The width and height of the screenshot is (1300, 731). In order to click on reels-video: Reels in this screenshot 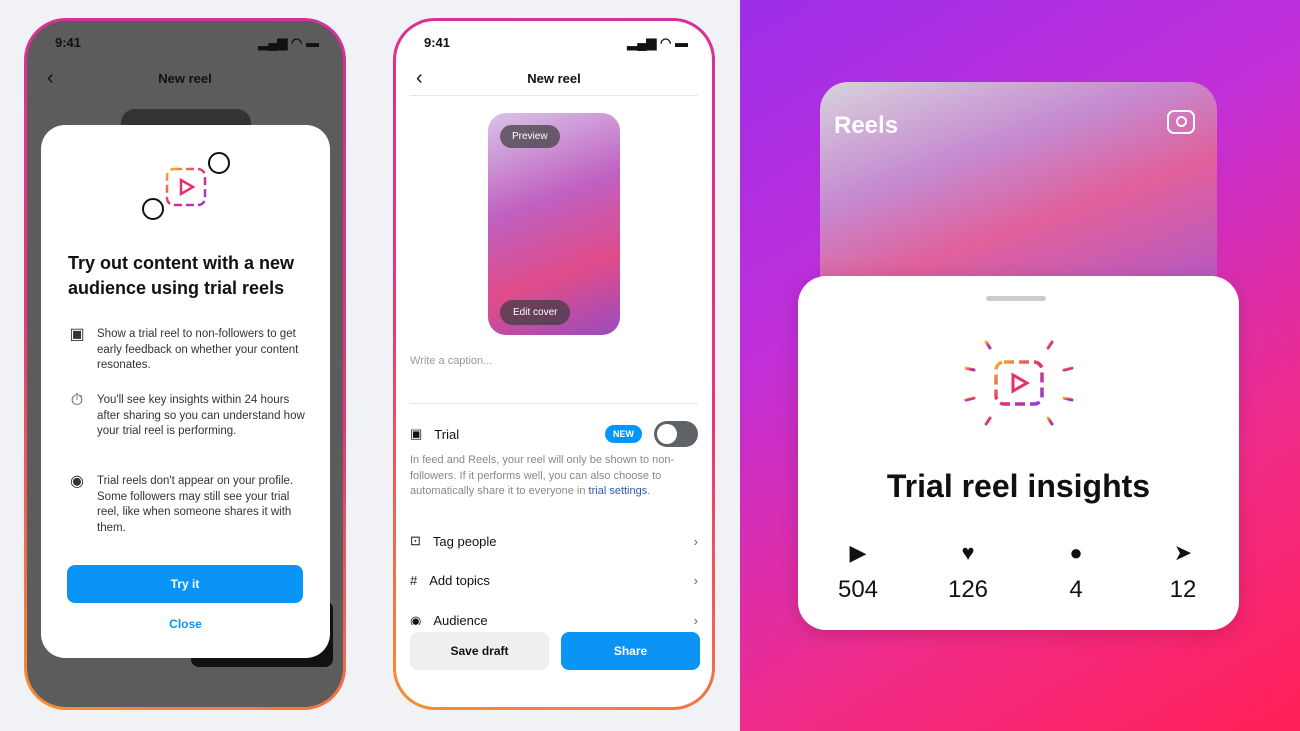, I will do `click(1018, 192)`.